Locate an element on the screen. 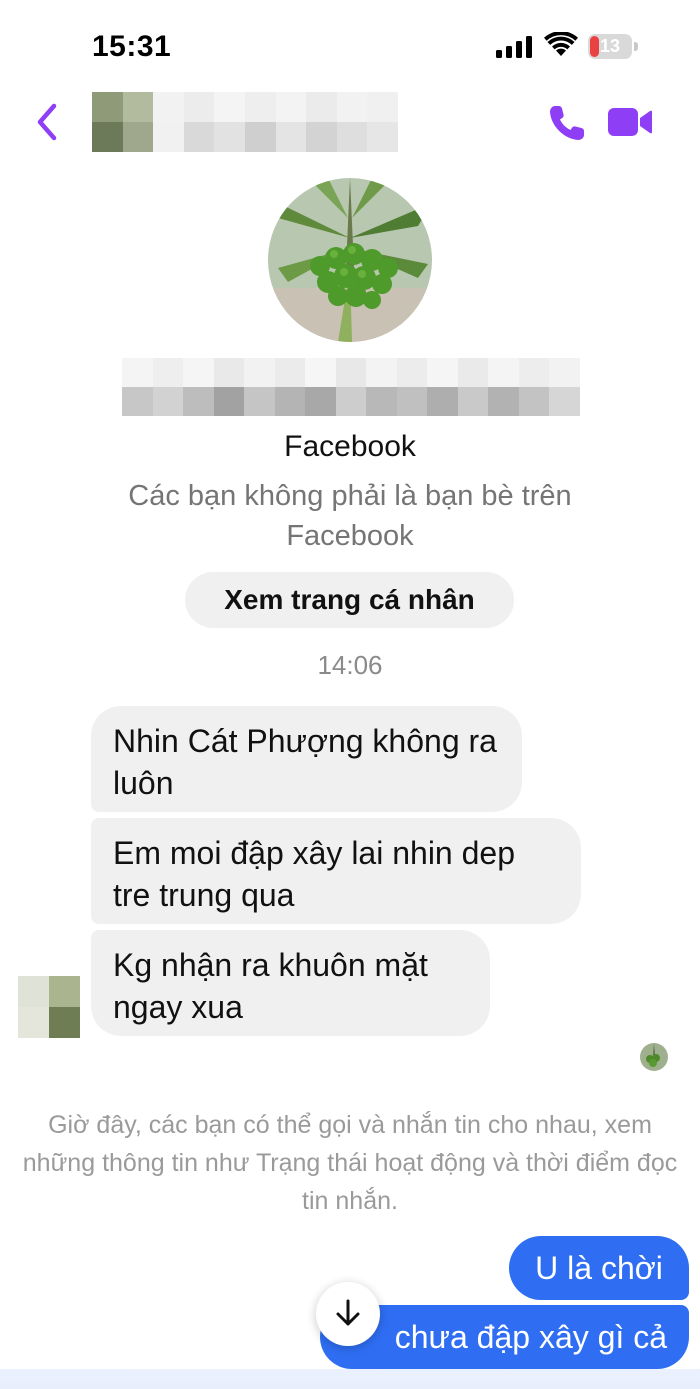  sender-avatar is located at coordinates (49, 1007).